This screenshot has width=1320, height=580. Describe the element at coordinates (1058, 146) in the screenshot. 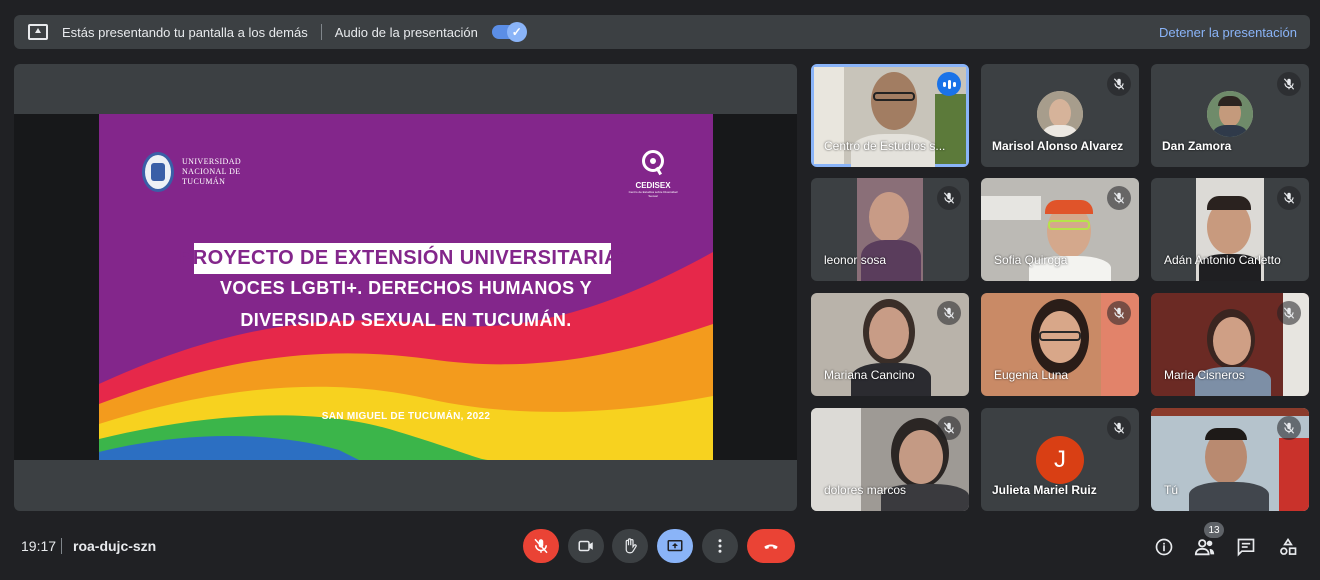

I see `participant-name: Marisol Alonso Alvarez` at that location.